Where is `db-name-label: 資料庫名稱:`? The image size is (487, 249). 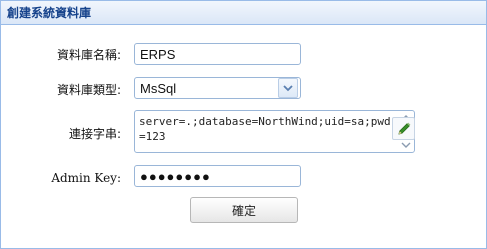
db-name-label: 資料庫名稱: is located at coordinates (88, 55).